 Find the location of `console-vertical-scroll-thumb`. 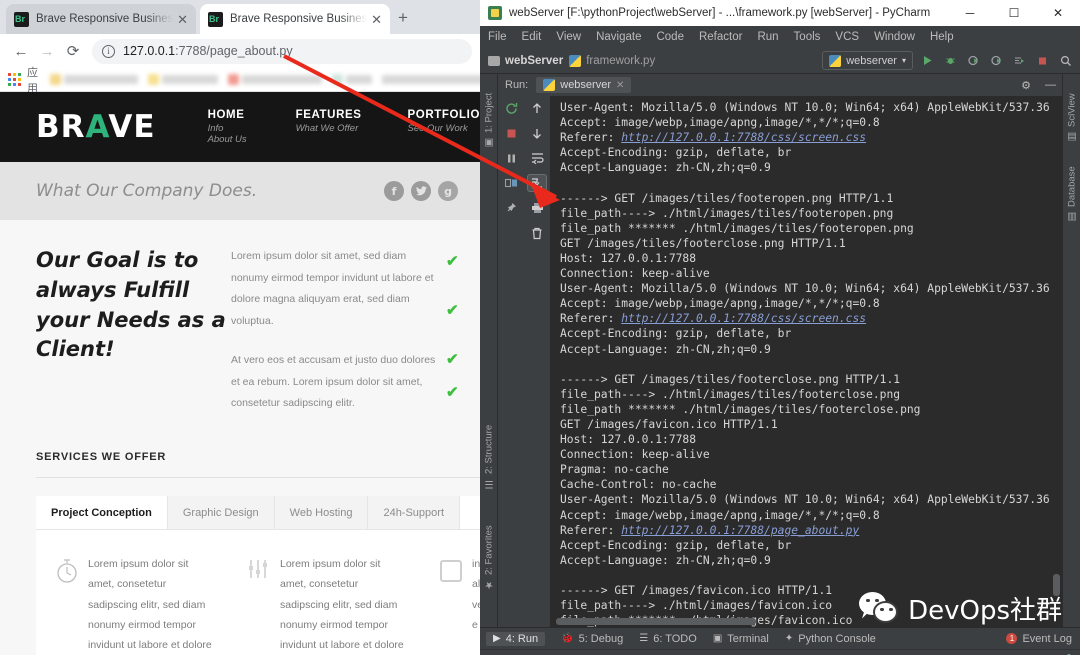

console-vertical-scroll-thumb is located at coordinates (1056, 585).